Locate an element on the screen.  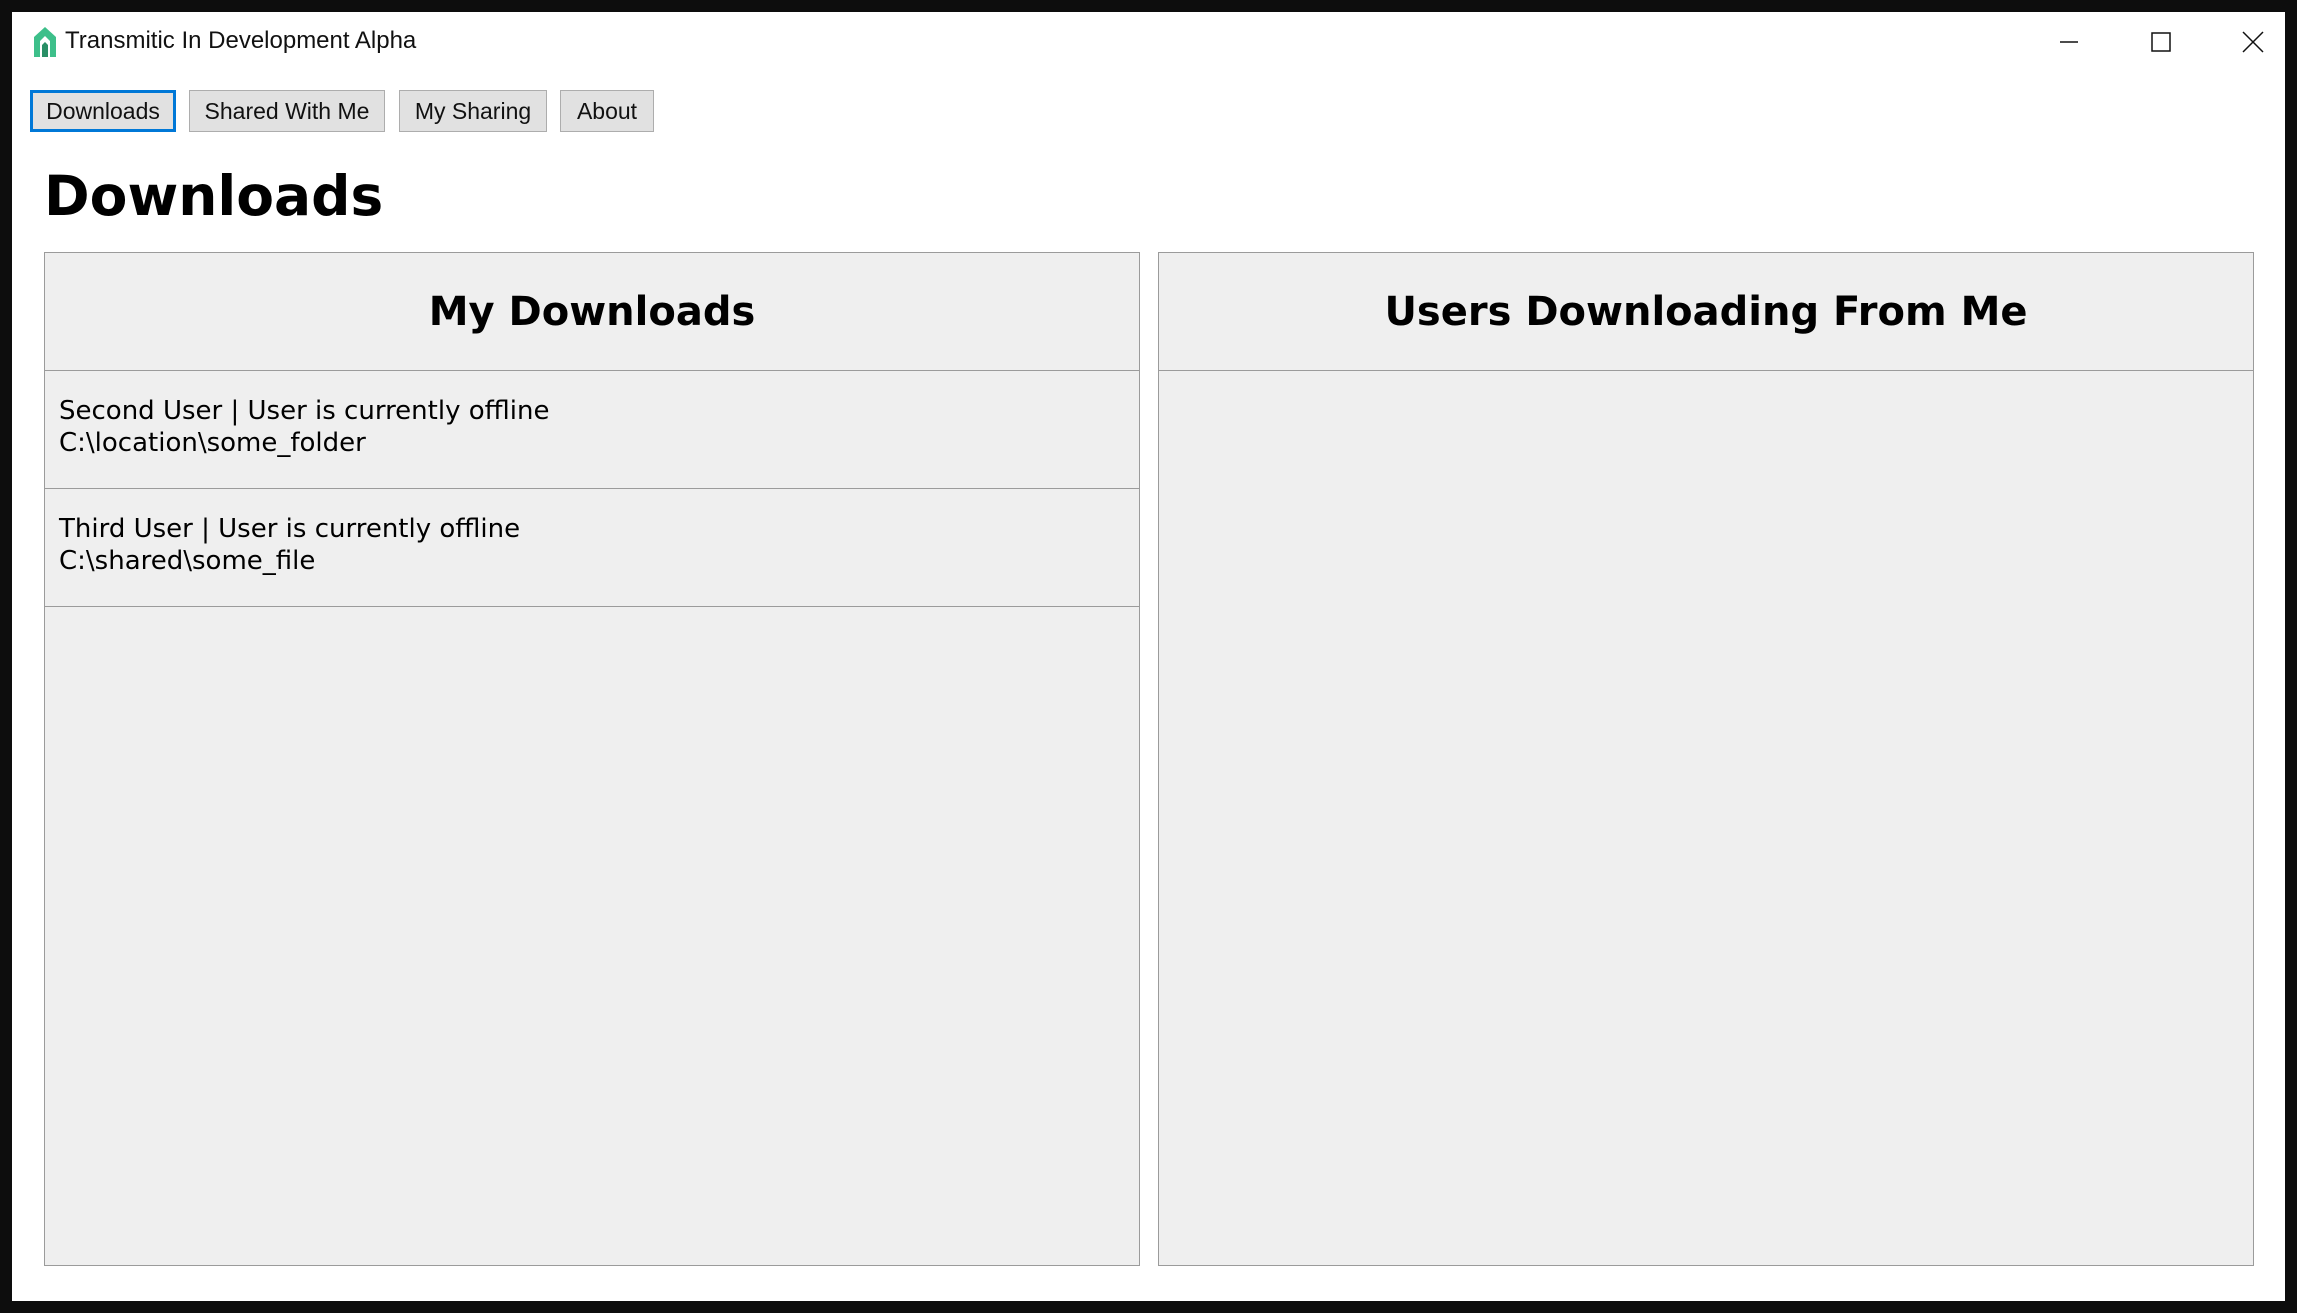
my-downloads-header: My Downloads is located at coordinates (592, 312).